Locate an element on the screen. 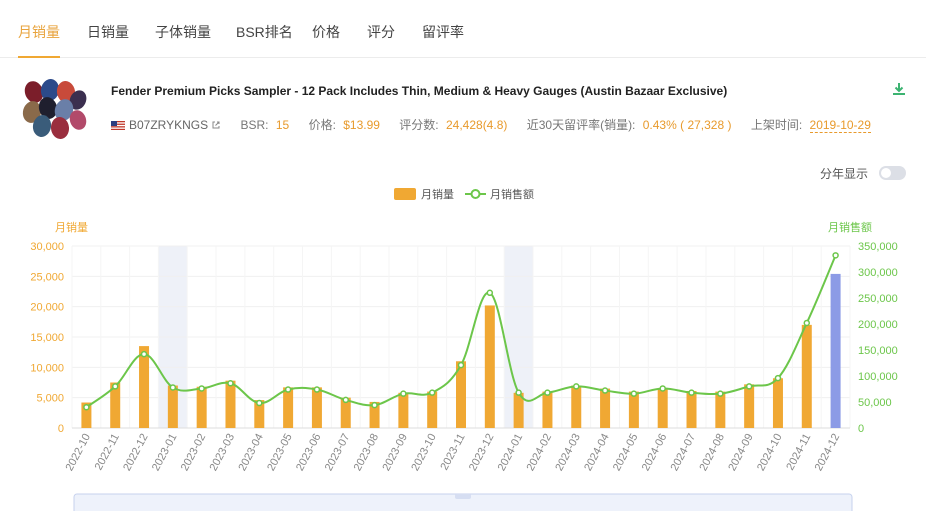  product-thumbnail is located at coordinates (56, 109).